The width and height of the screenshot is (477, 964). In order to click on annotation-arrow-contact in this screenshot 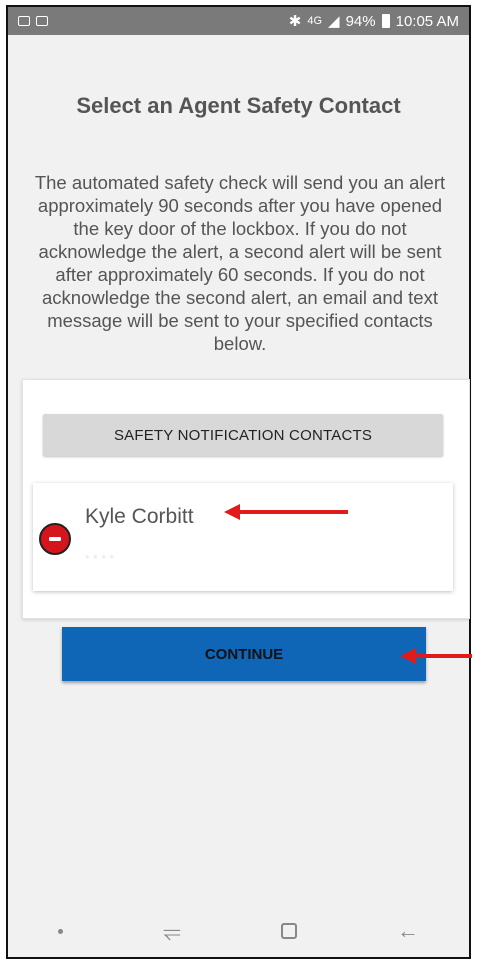, I will do `click(286, 515)`.